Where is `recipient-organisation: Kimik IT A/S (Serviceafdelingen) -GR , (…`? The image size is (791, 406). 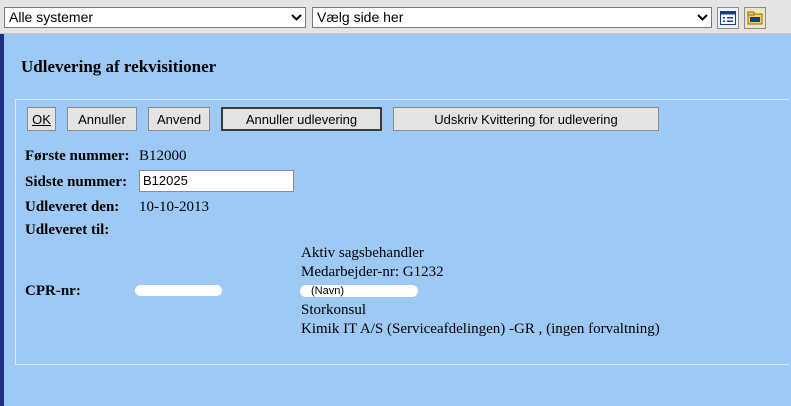 recipient-organisation: Kimik IT A/S (Serviceafdelingen) -GR , (… is located at coordinates (480, 329).